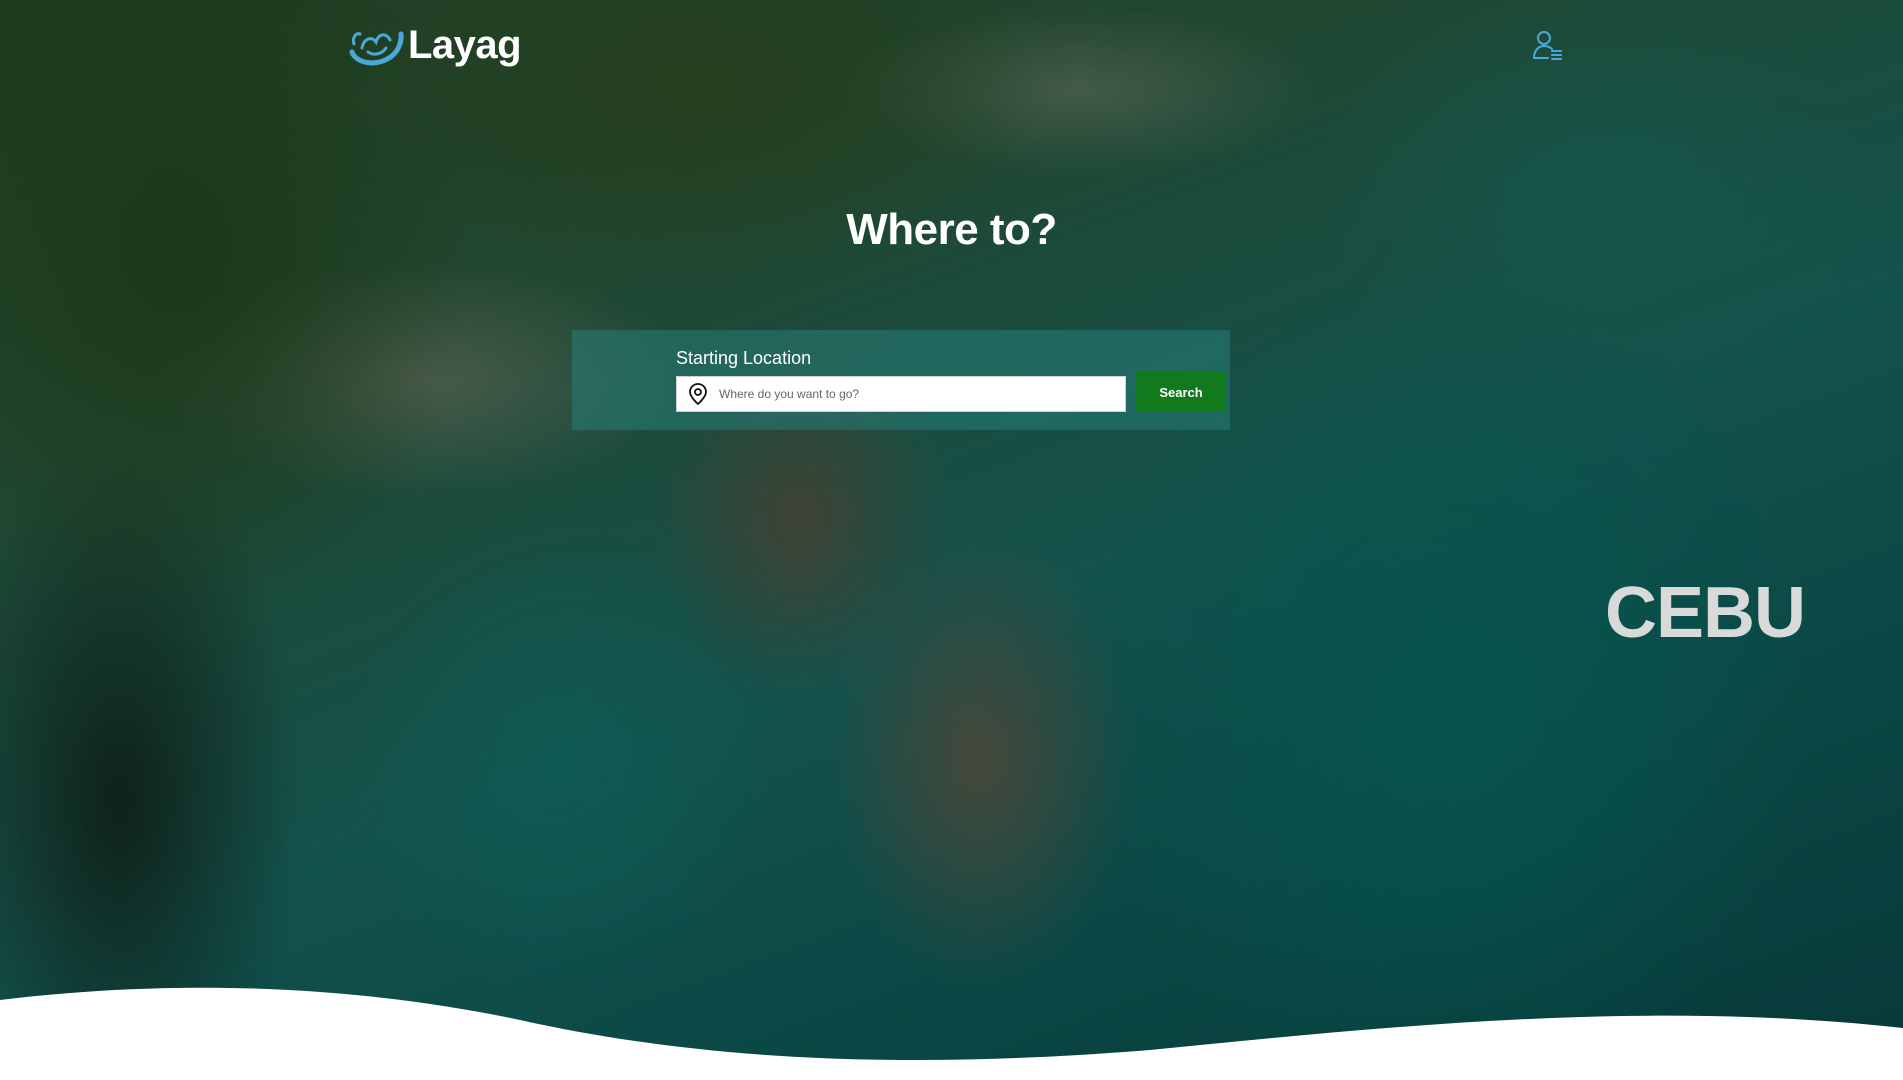 The image size is (1903, 1080). I want to click on brand-logo: Layag, so click(434, 45).